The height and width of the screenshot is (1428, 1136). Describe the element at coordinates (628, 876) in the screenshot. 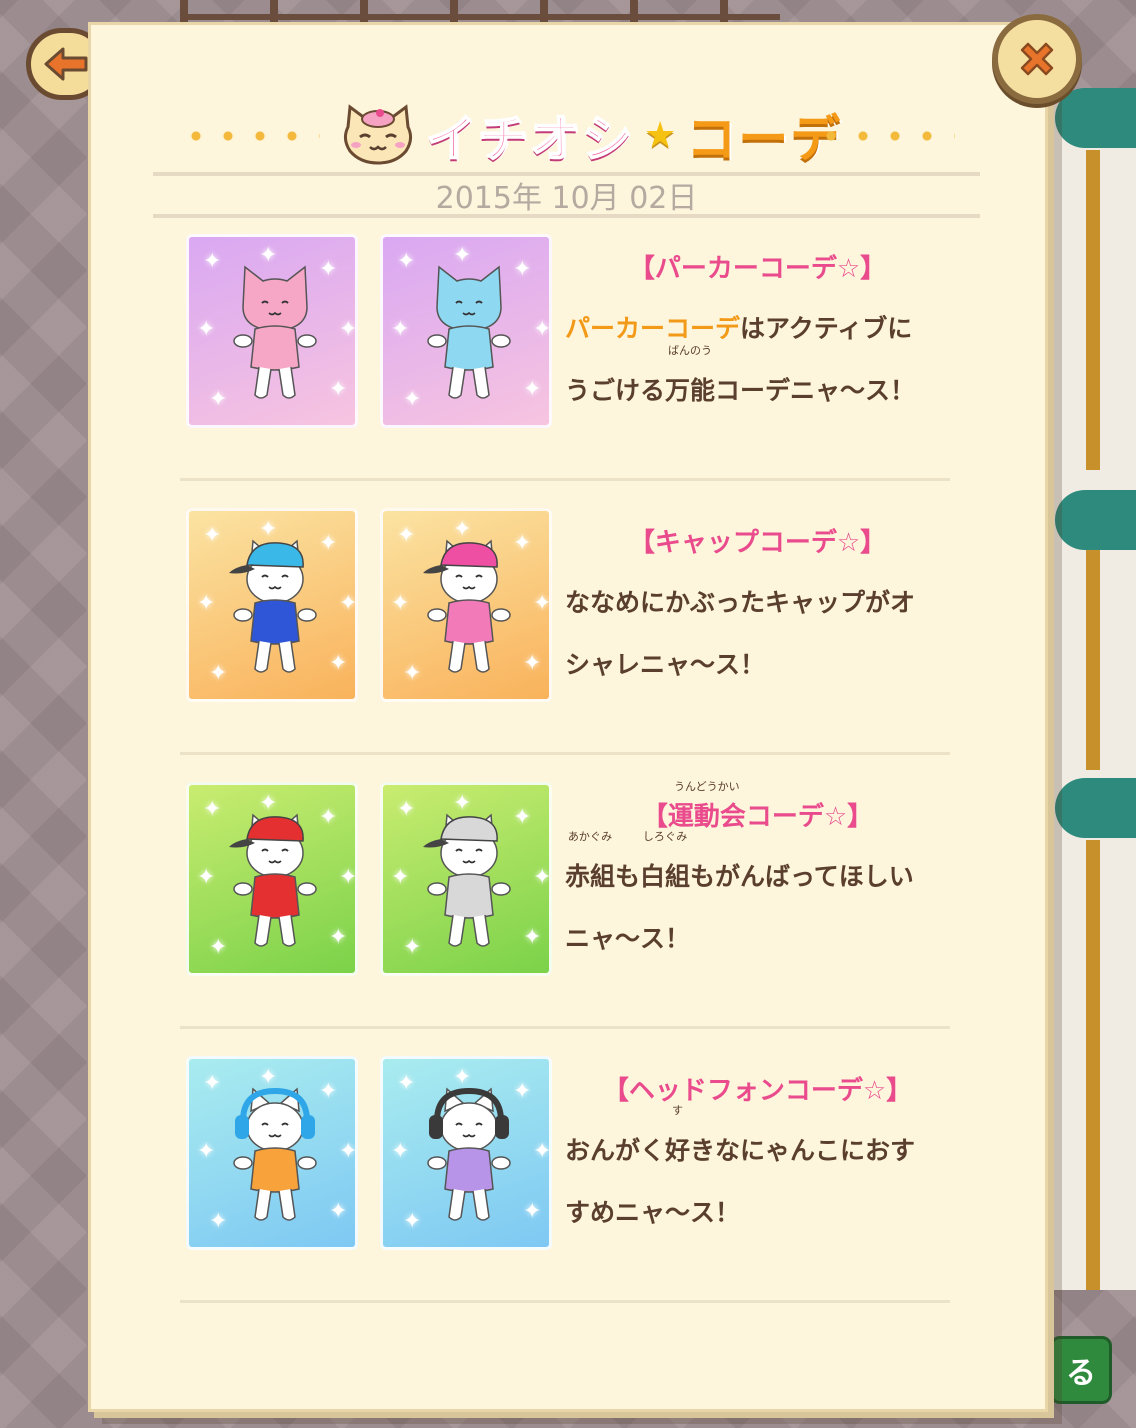

I see `desc-text: も` at that location.